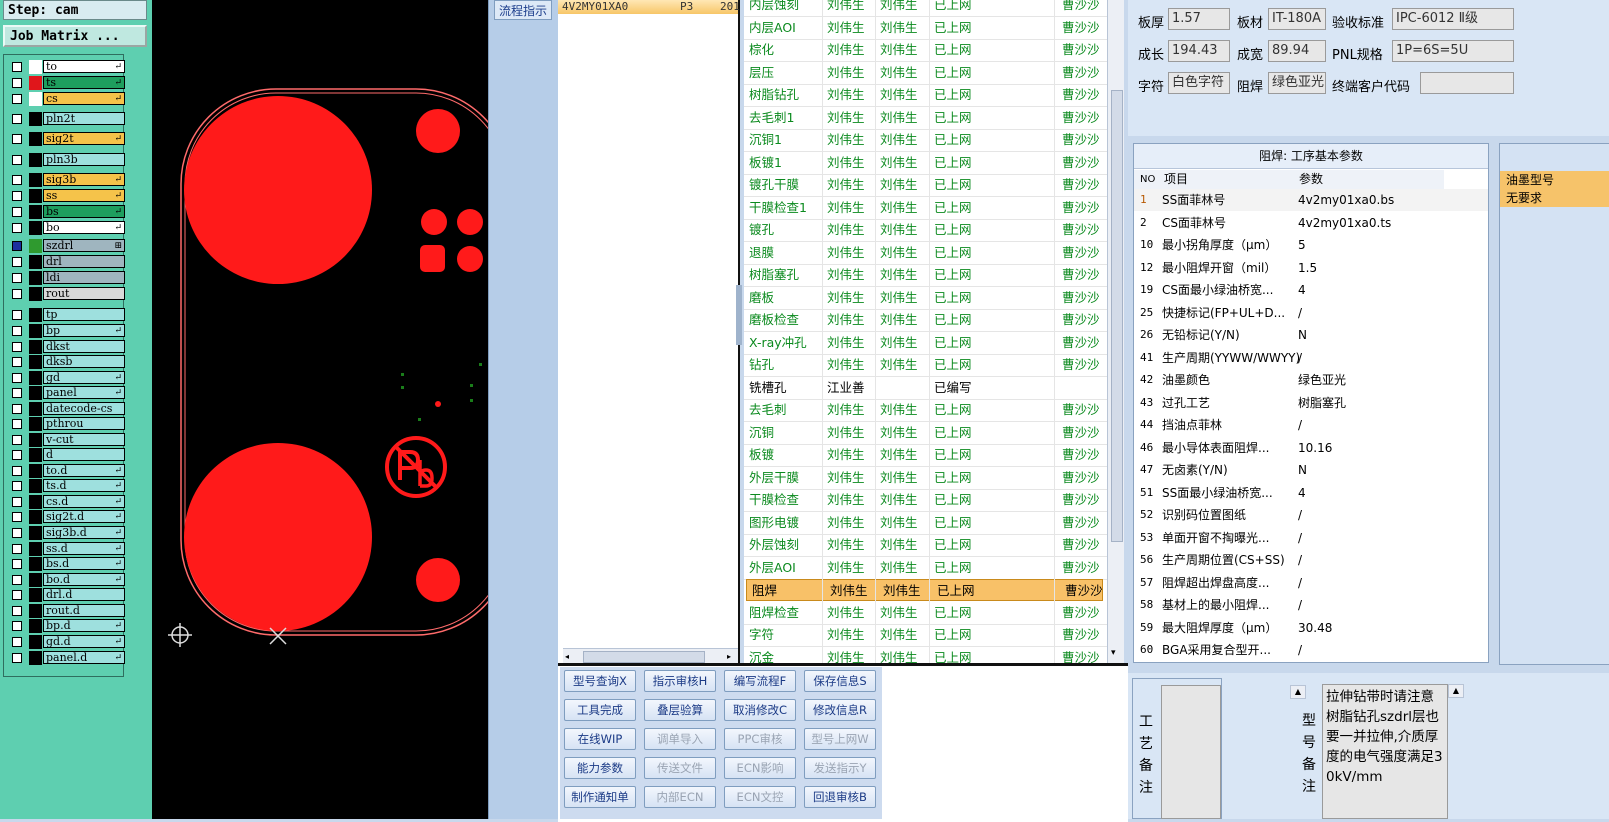 The height and width of the screenshot is (822, 1609). Describe the element at coordinates (760, 681) in the screenshot. I see `action-button: 编写流程F` at that location.